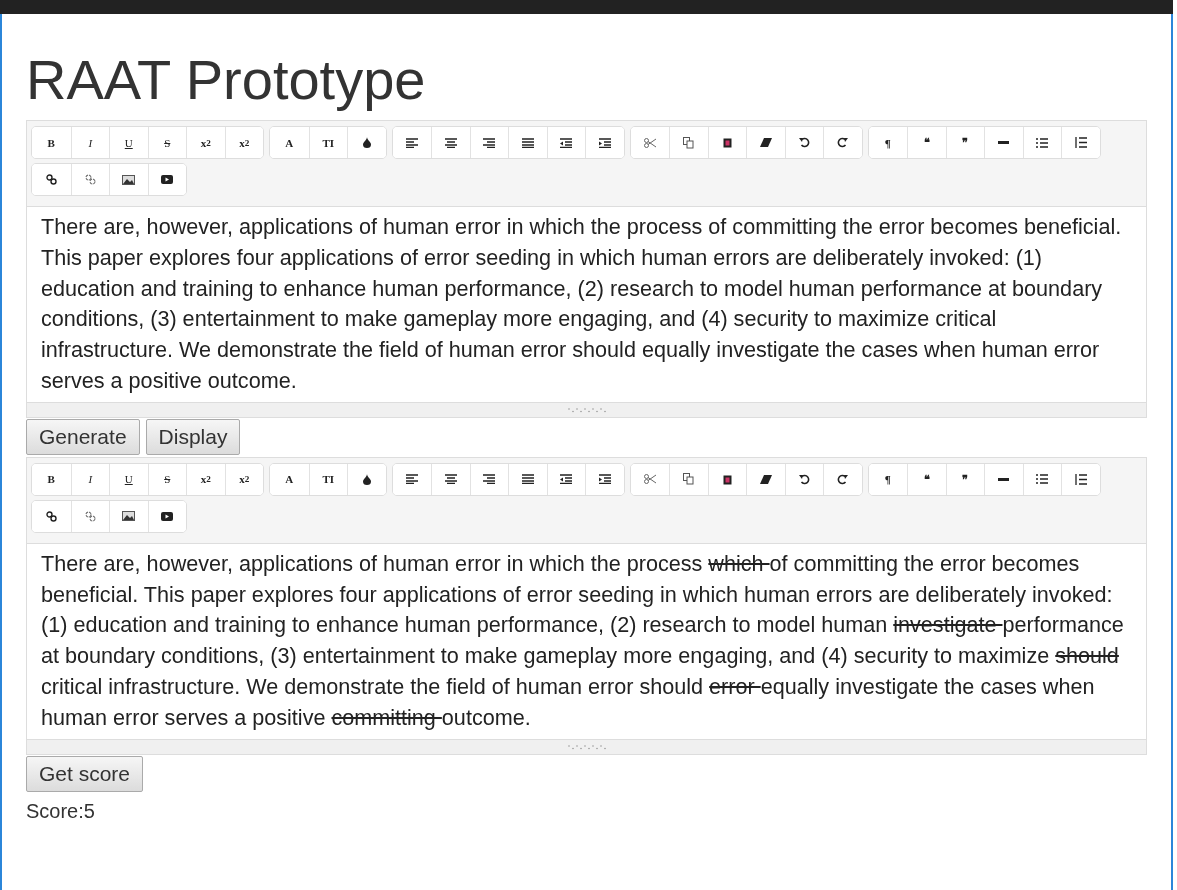 The image size is (1177, 890). What do you see at coordinates (226, 80) in the screenshot?
I see `page-title: RAAT Prototype` at bounding box center [226, 80].